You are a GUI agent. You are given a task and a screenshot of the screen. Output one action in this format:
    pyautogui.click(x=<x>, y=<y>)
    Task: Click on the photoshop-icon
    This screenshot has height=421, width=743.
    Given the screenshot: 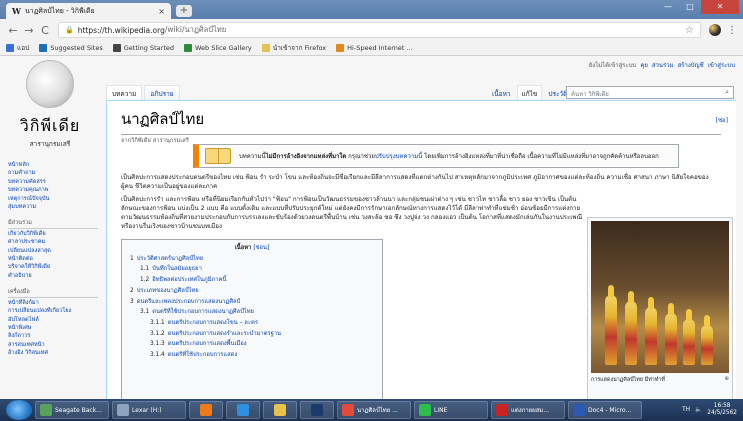 What is the action you would take?
    pyautogui.click(x=317, y=410)
    